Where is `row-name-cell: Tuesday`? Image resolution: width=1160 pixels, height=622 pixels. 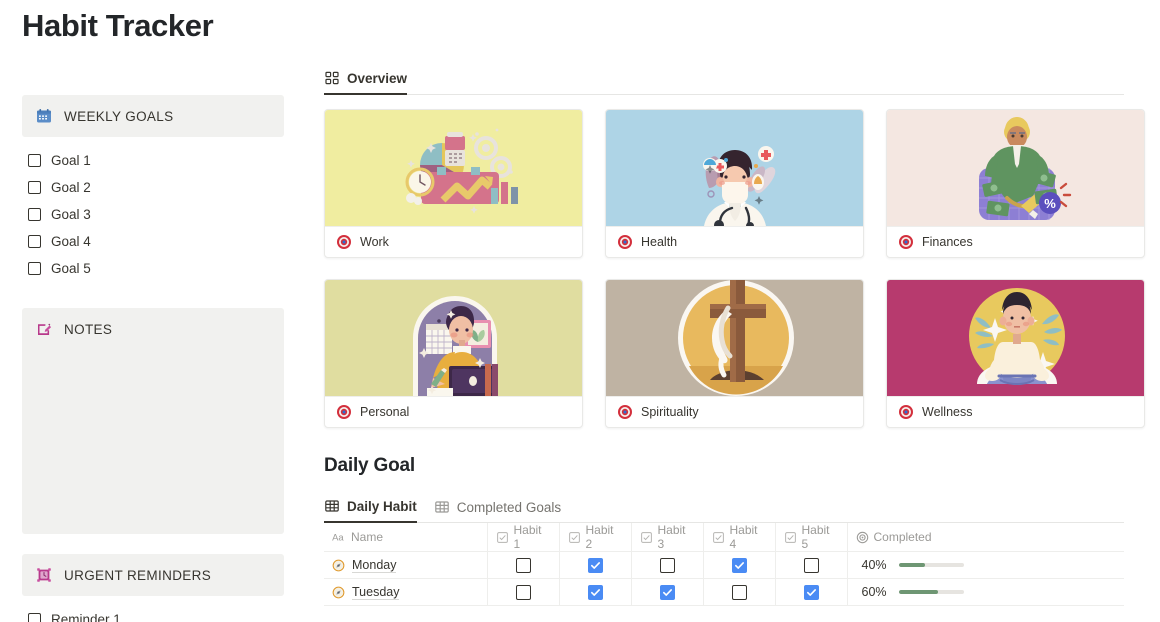 row-name-cell: Tuesday is located at coordinates (405, 592).